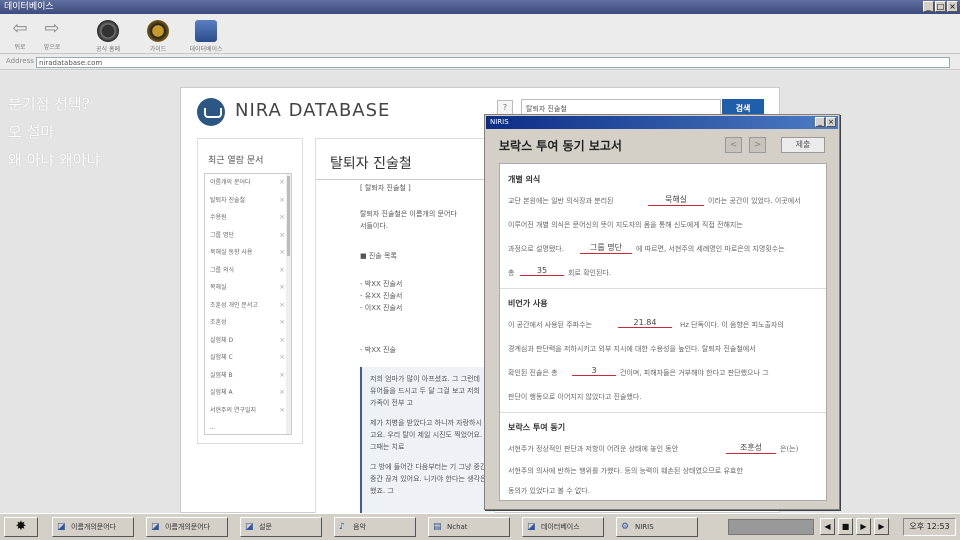 The height and width of the screenshot is (540, 960). What do you see at coordinates (593, 449) in the screenshot?
I see `report-text: 서현주가 정상적인 판단과 저항이 어려운 상태에 놓인 동안` at bounding box center [593, 449].